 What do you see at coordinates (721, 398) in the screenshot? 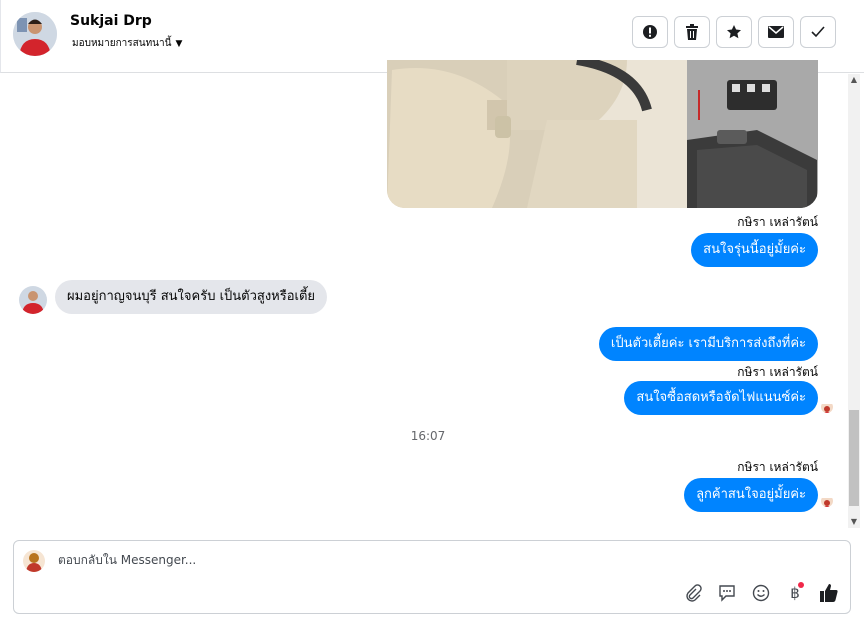
I see `message-outgoing: สนใจซื้อสดหรือจัดไฟแนนซ์ค่ะ` at bounding box center [721, 398].